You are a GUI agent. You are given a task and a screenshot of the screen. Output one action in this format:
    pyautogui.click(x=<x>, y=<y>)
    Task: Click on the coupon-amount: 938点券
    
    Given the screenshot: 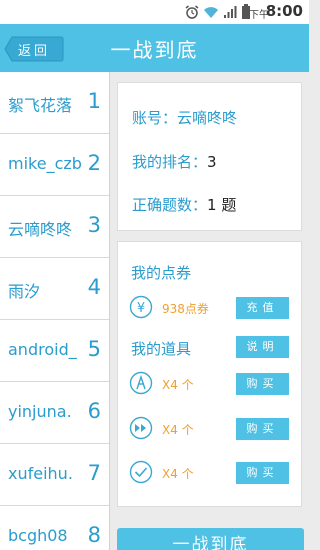 What is the action you would take?
    pyautogui.click(x=185, y=309)
    